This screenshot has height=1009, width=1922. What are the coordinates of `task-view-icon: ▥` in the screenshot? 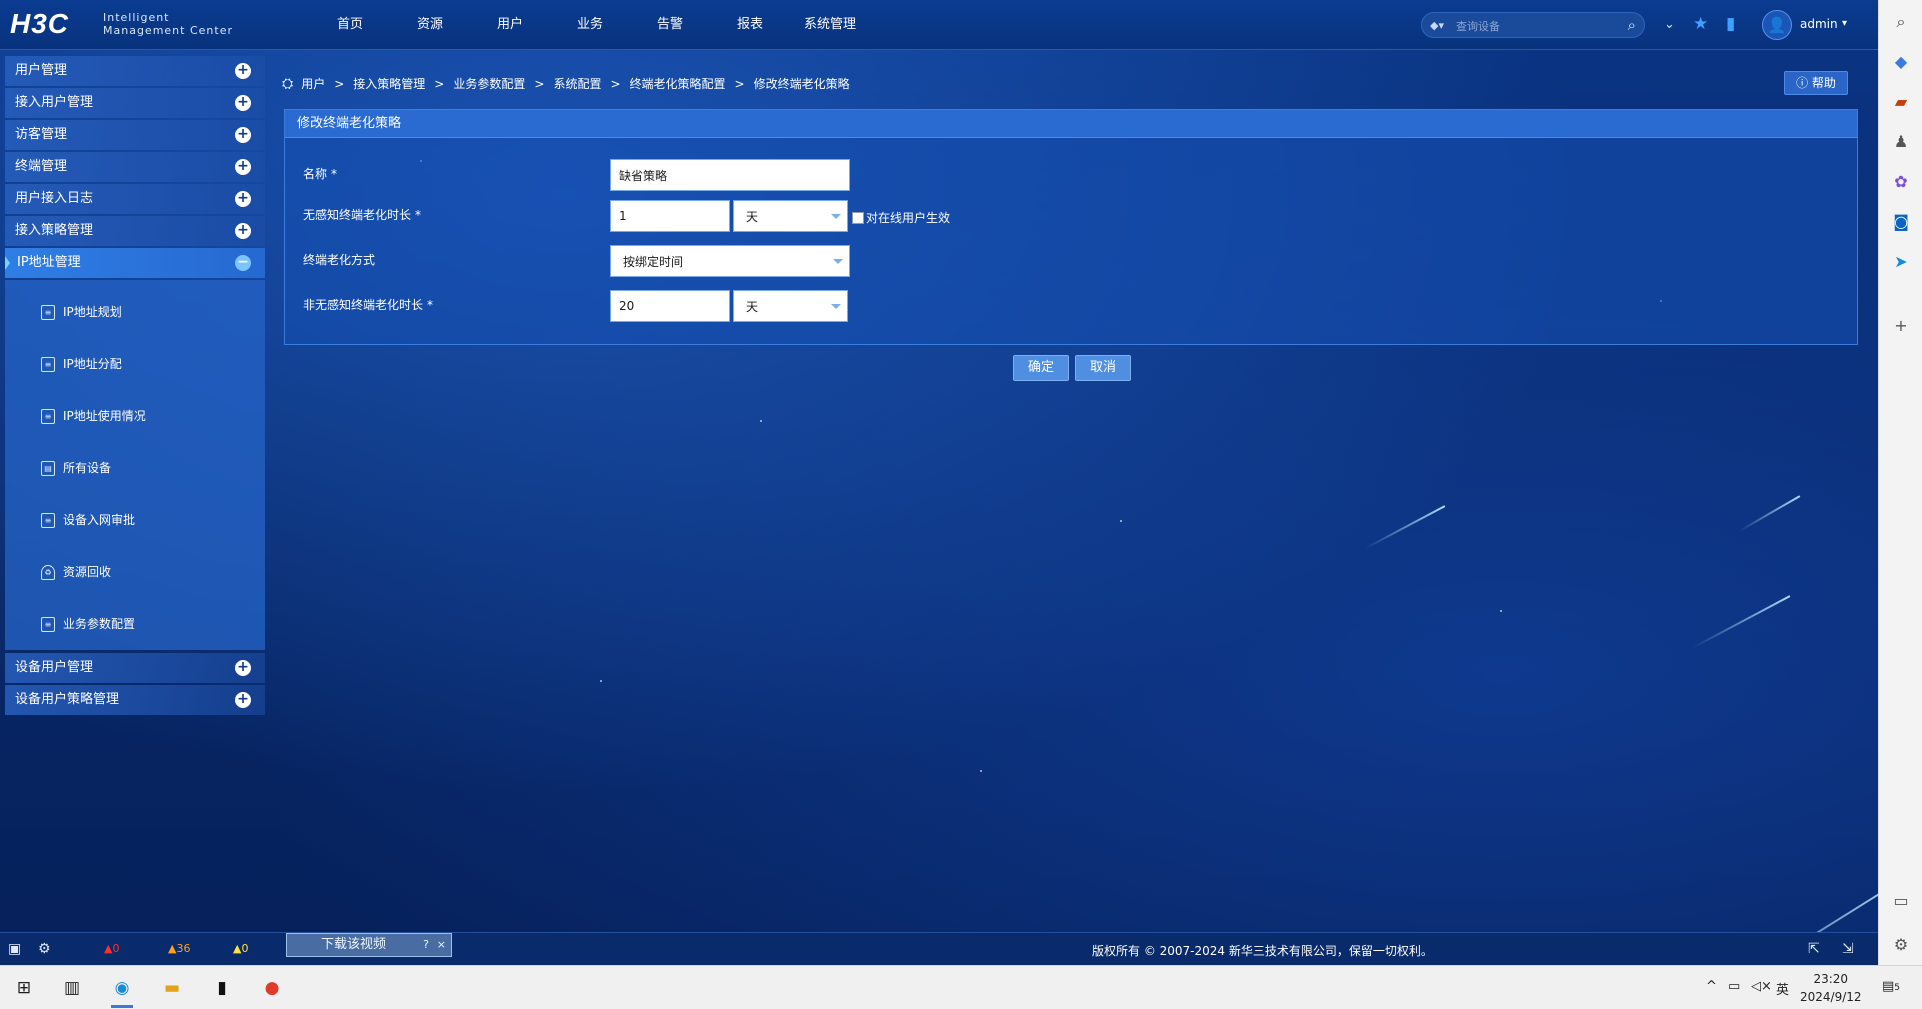 It's located at (72, 988).